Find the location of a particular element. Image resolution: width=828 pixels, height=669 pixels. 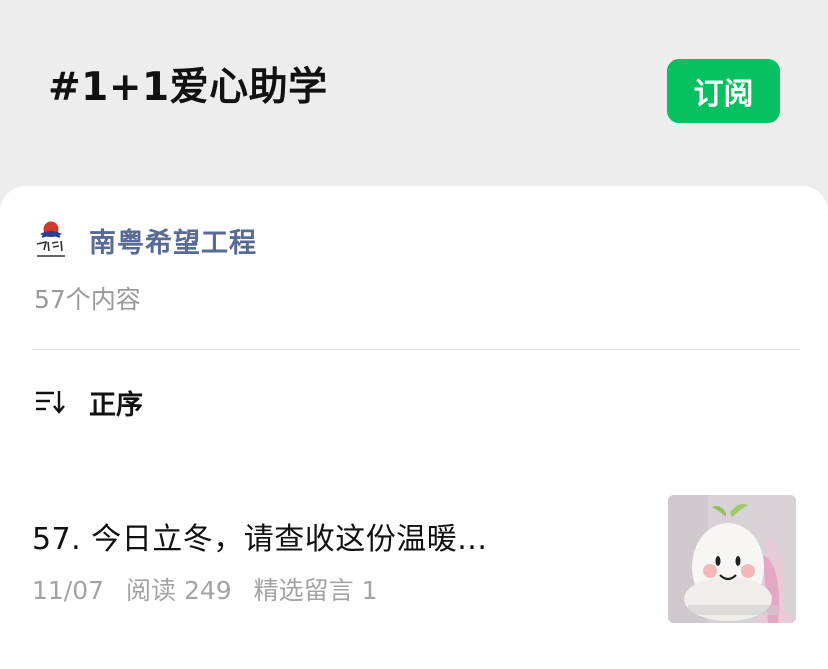

sort-order-icon is located at coordinates (50, 402).